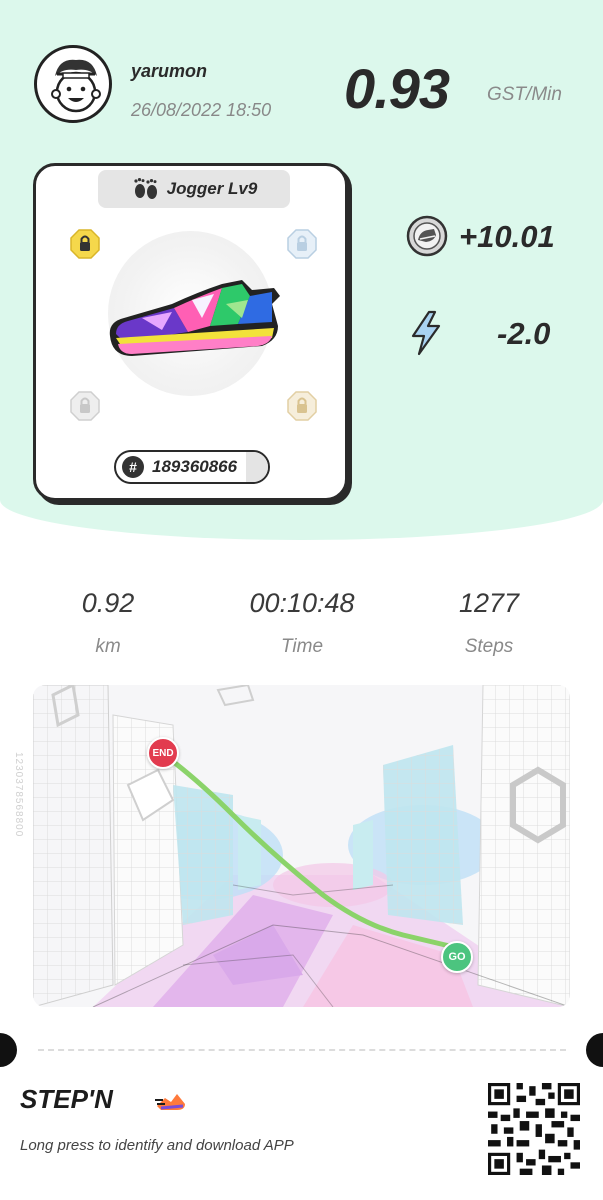 Image resolution: width=603 pixels, height=1200 pixels. Describe the element at coordinates (66, 1099) in the screenshot. I see `brand-logo: STEP'N` at that location.